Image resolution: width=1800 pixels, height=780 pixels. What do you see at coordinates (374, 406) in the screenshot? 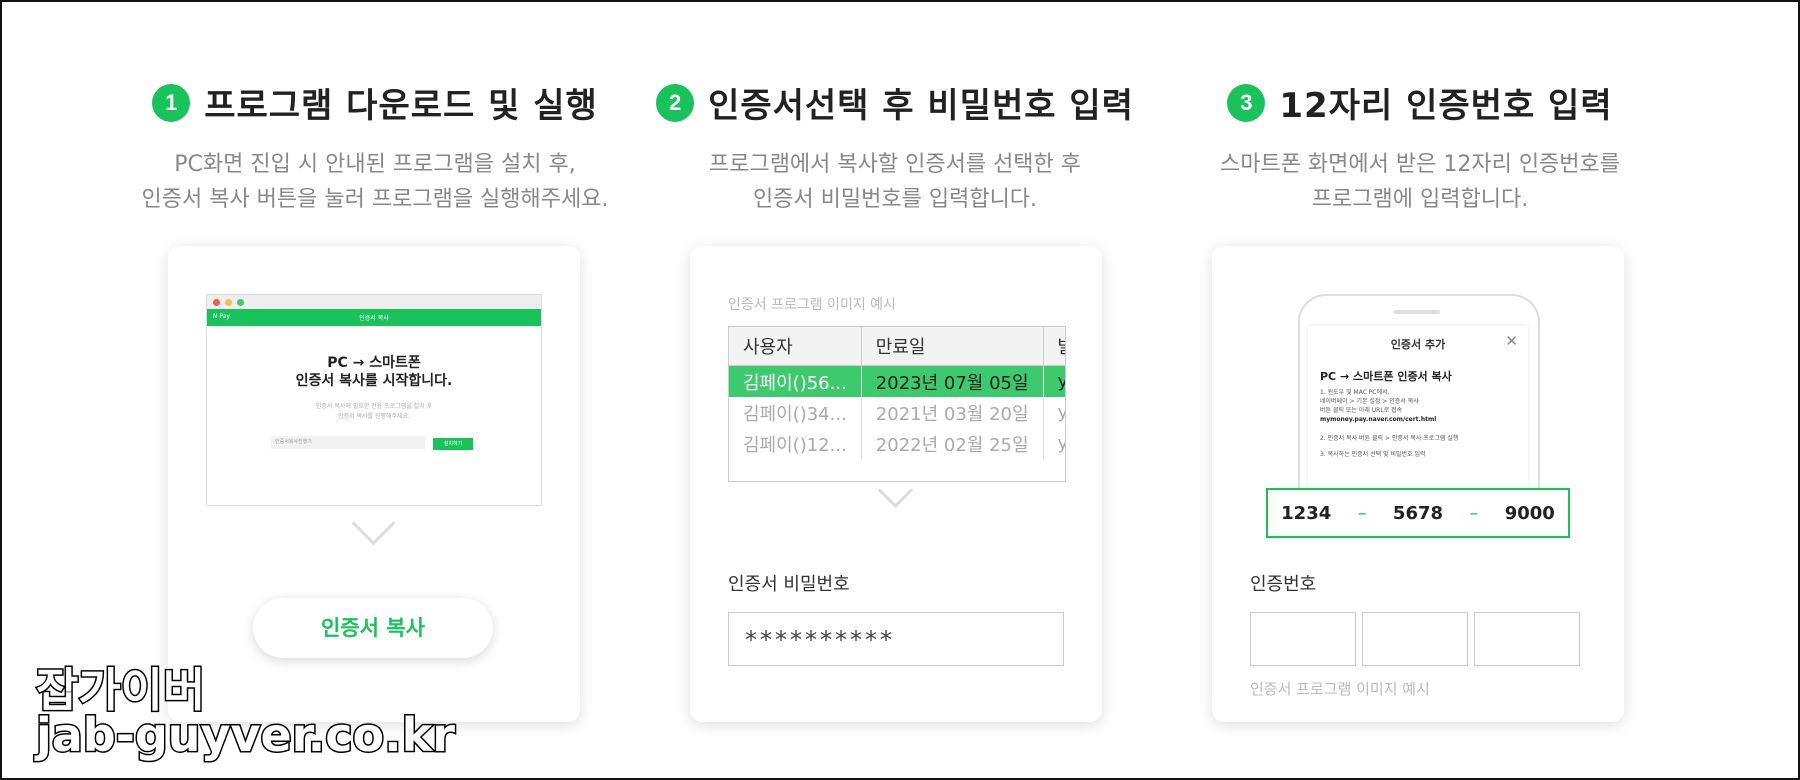
I see `browser-small-line-1: 인증서 복사에 필요한 전용 프로그램을 설치 후` at bounding box center [374, 406].